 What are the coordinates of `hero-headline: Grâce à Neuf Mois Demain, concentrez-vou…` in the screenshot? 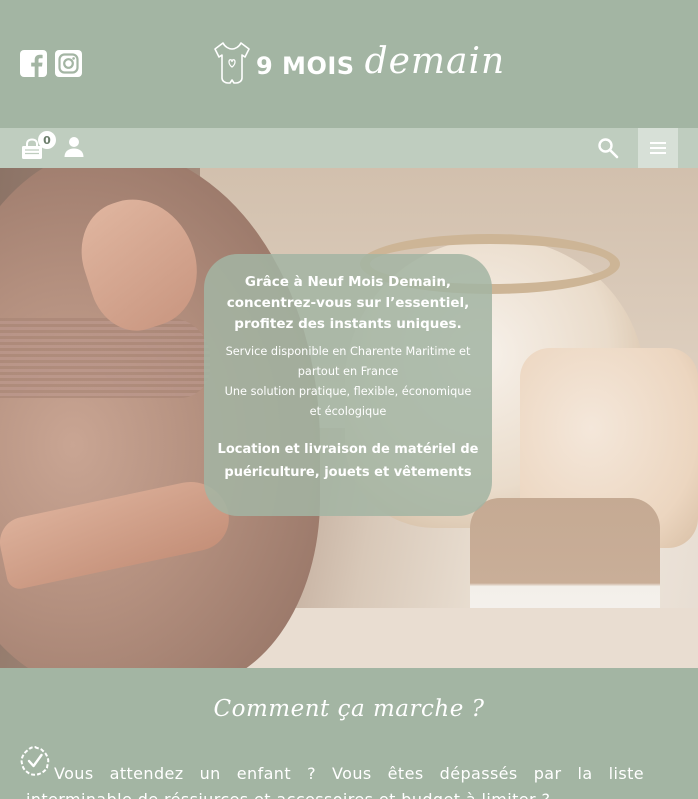 It's located at (348, 303).